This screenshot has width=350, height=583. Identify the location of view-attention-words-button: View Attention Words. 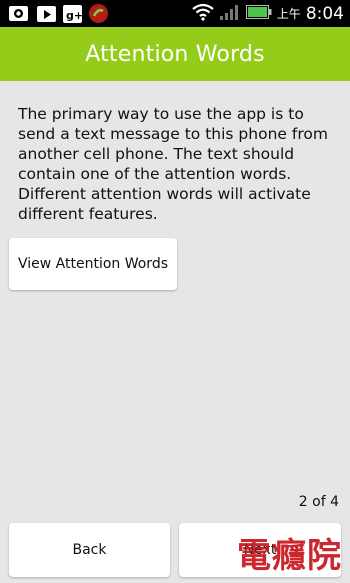
(93, 264).